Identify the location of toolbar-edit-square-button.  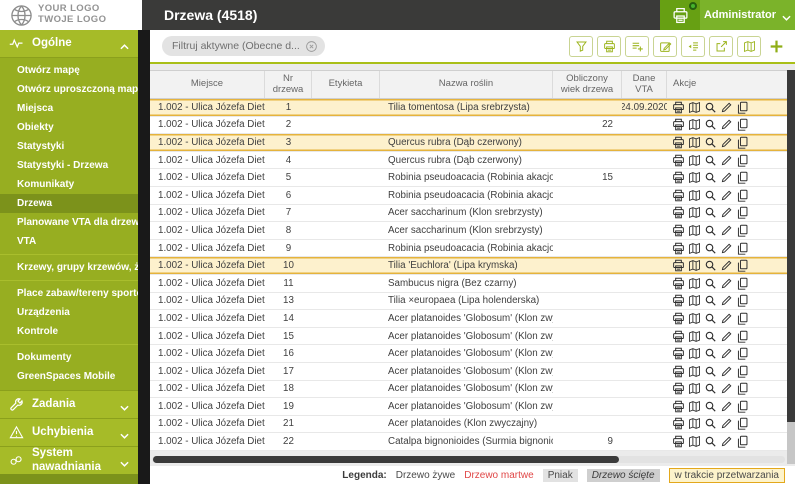
(665, 46).